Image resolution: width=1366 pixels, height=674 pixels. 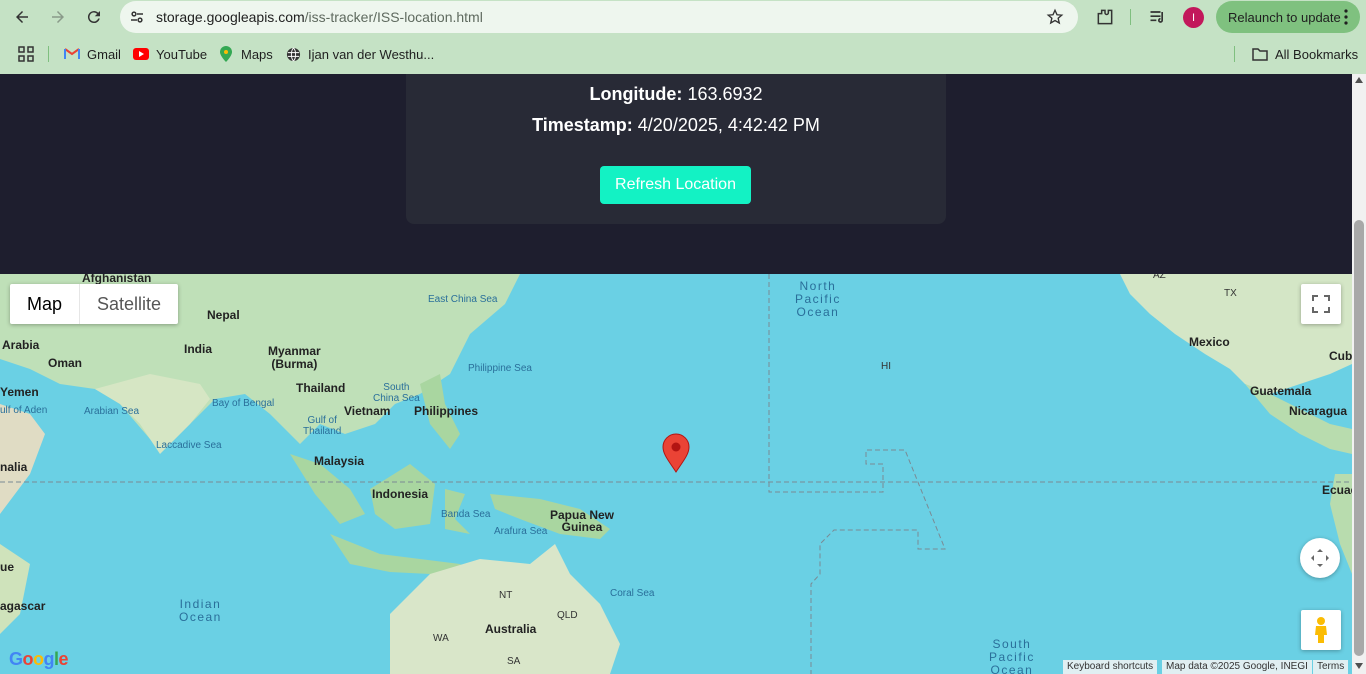 I want to click on map-label: Nicaragua, so click(x=1318, y=411).